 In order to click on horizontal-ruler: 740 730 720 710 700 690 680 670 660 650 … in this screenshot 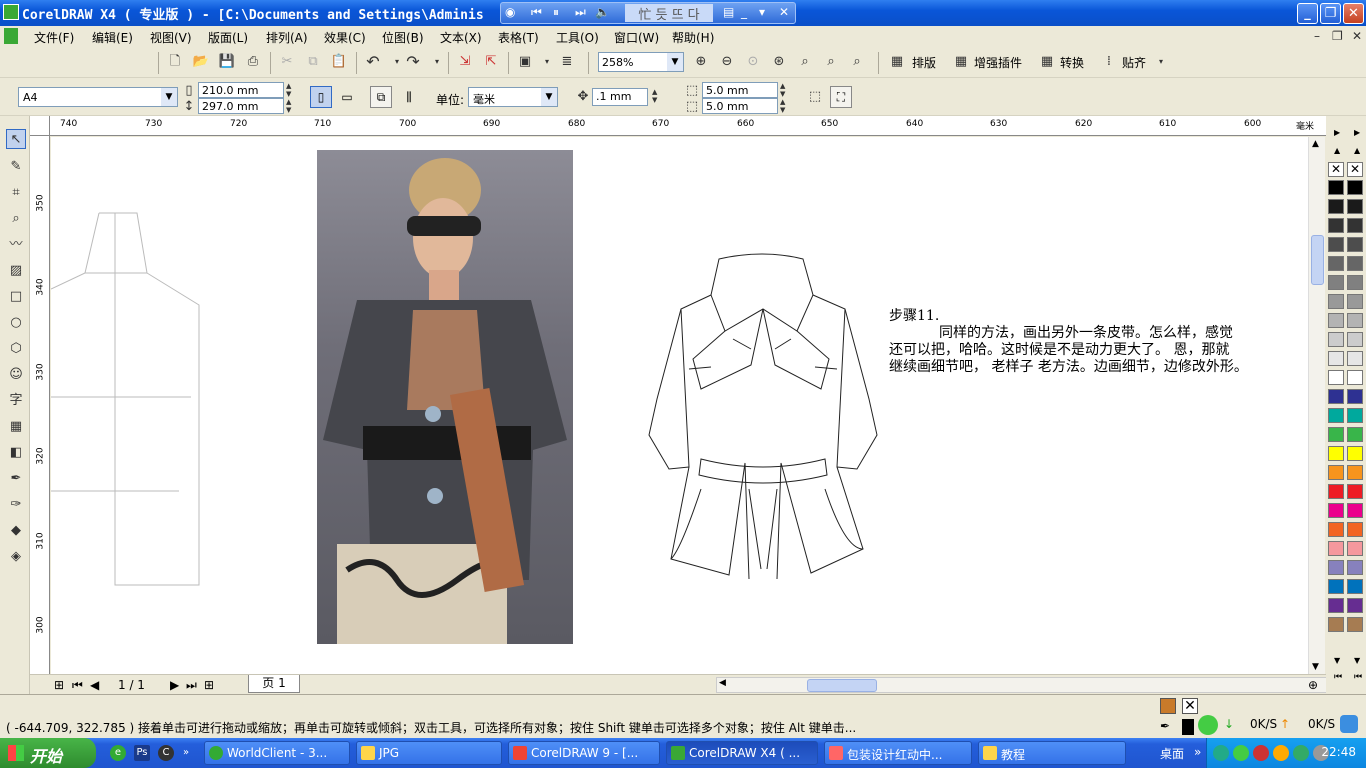, I will do `click(688, 126)`.